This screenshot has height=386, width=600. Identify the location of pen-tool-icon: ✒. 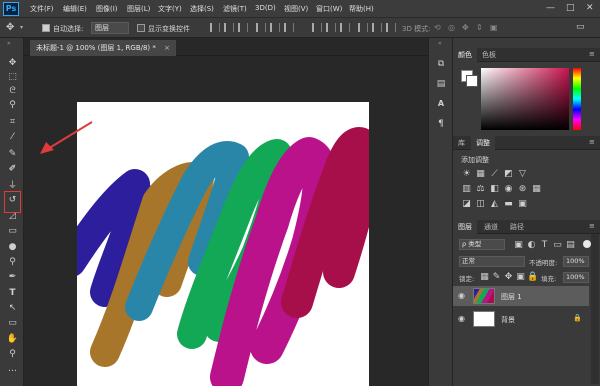
(12, 277).